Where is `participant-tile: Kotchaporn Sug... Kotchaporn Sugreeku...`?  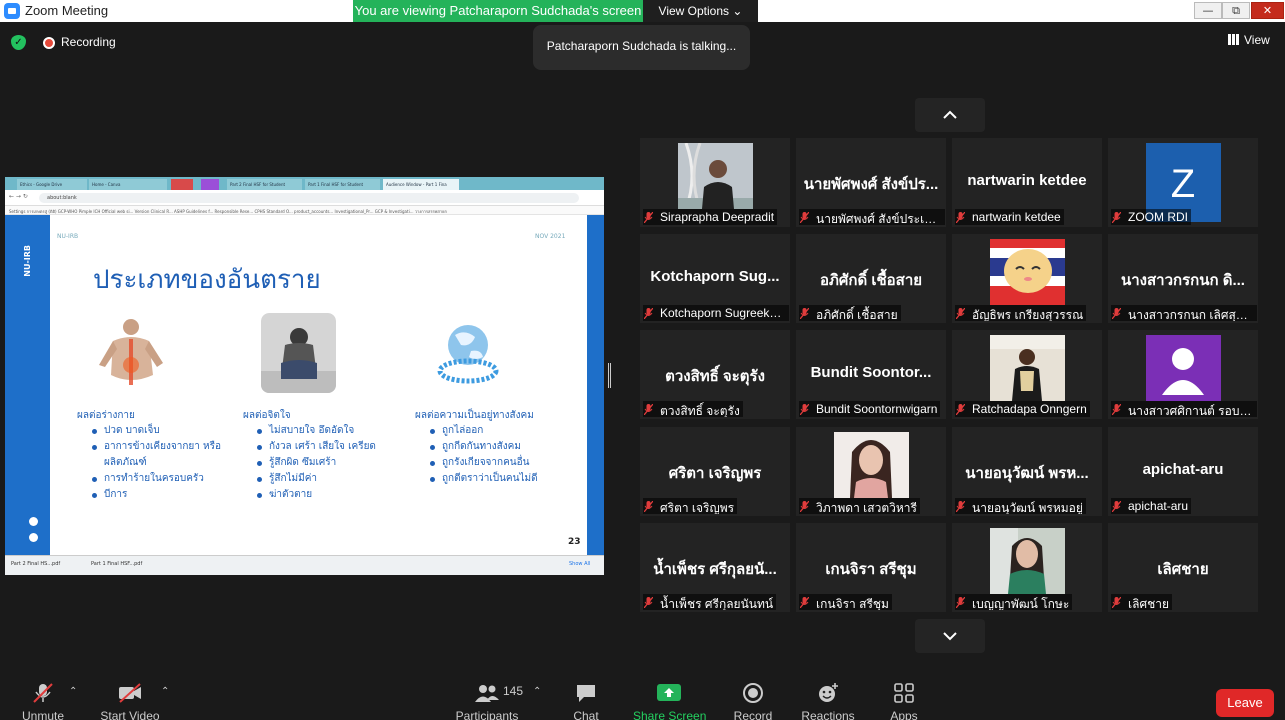
participant-tile: Kotchaporn Sug... Kotchaporn Sugreeku... is located at coordinates (715, 278).